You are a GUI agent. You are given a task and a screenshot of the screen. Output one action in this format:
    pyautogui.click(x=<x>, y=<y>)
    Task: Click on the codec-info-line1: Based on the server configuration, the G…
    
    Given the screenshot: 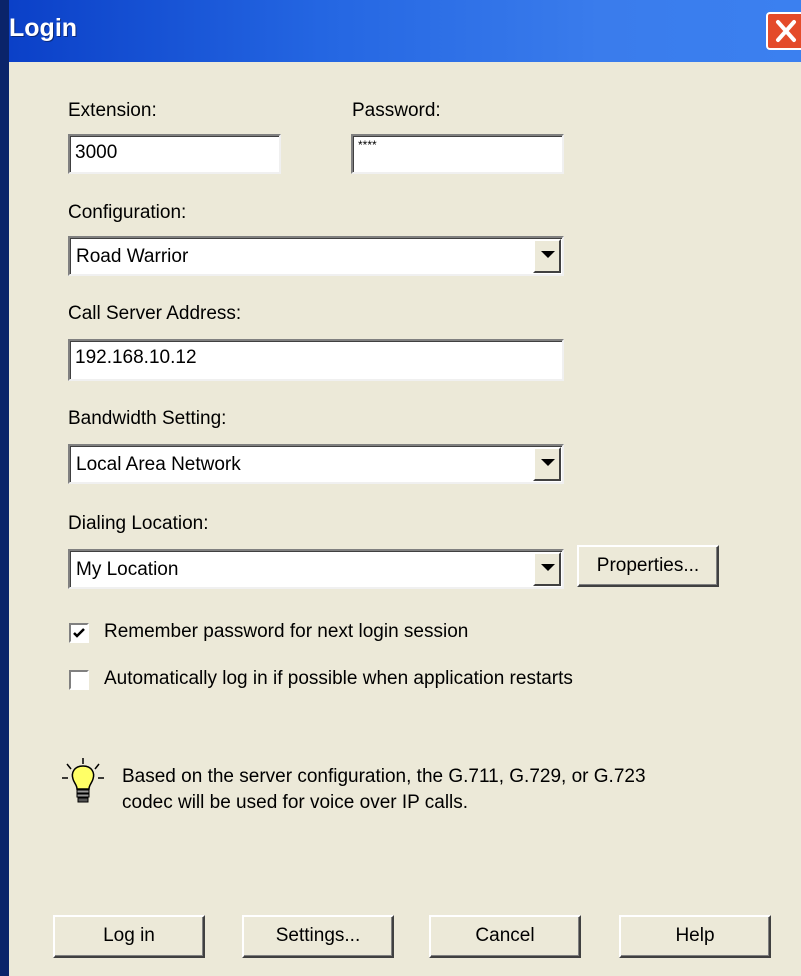 What is the action you would take?
    pyautogui.click(x=384, y=776)
    